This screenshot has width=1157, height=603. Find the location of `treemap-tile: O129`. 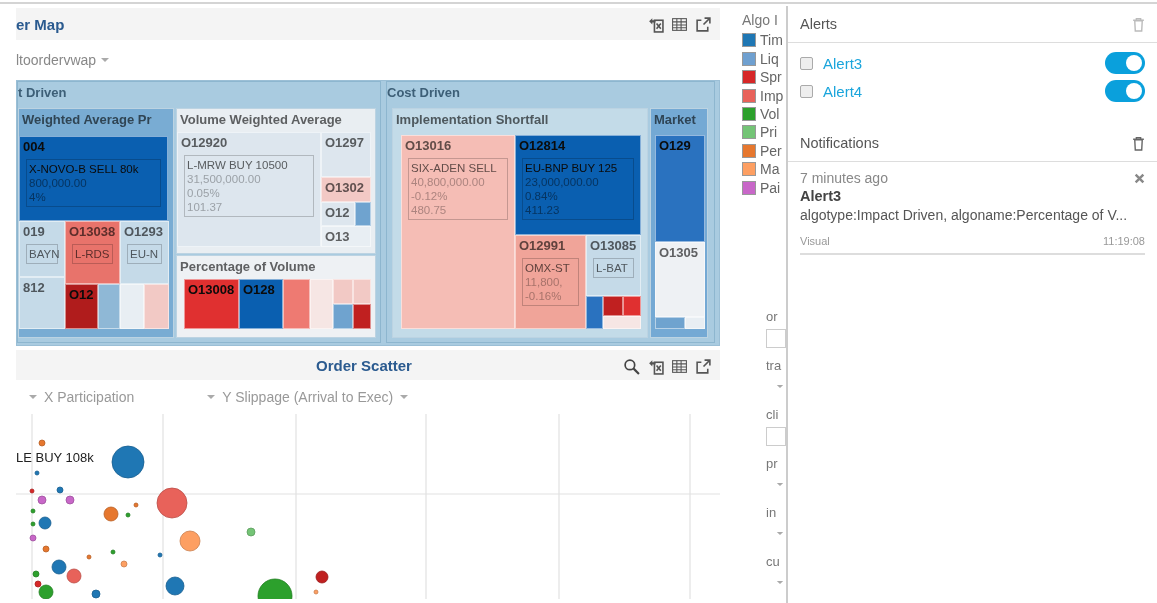

treemap-tile: O129 is located at coordinates (680, 188).